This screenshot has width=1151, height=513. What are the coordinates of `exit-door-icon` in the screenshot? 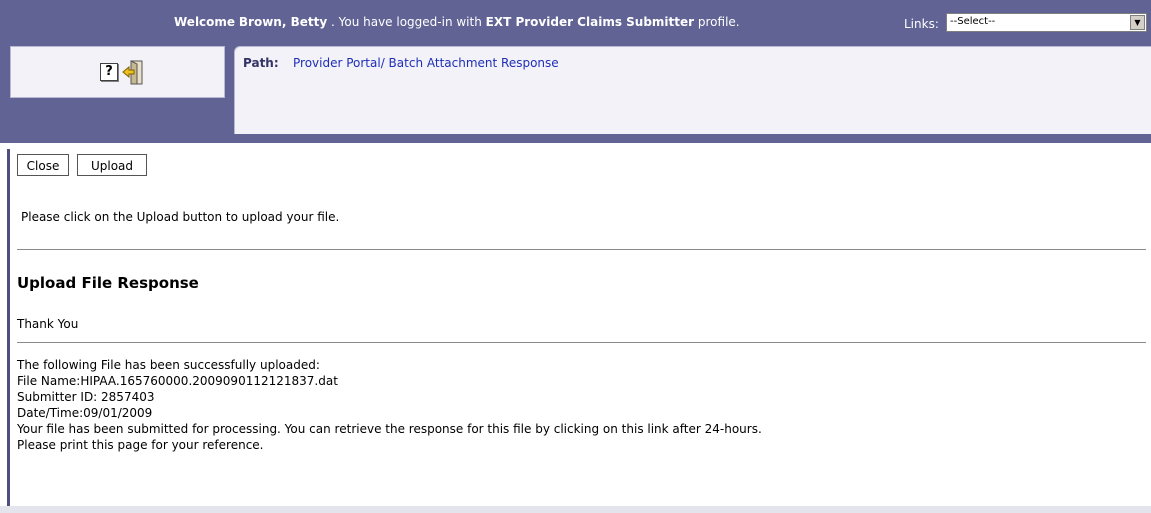 It's located at (133, 72).